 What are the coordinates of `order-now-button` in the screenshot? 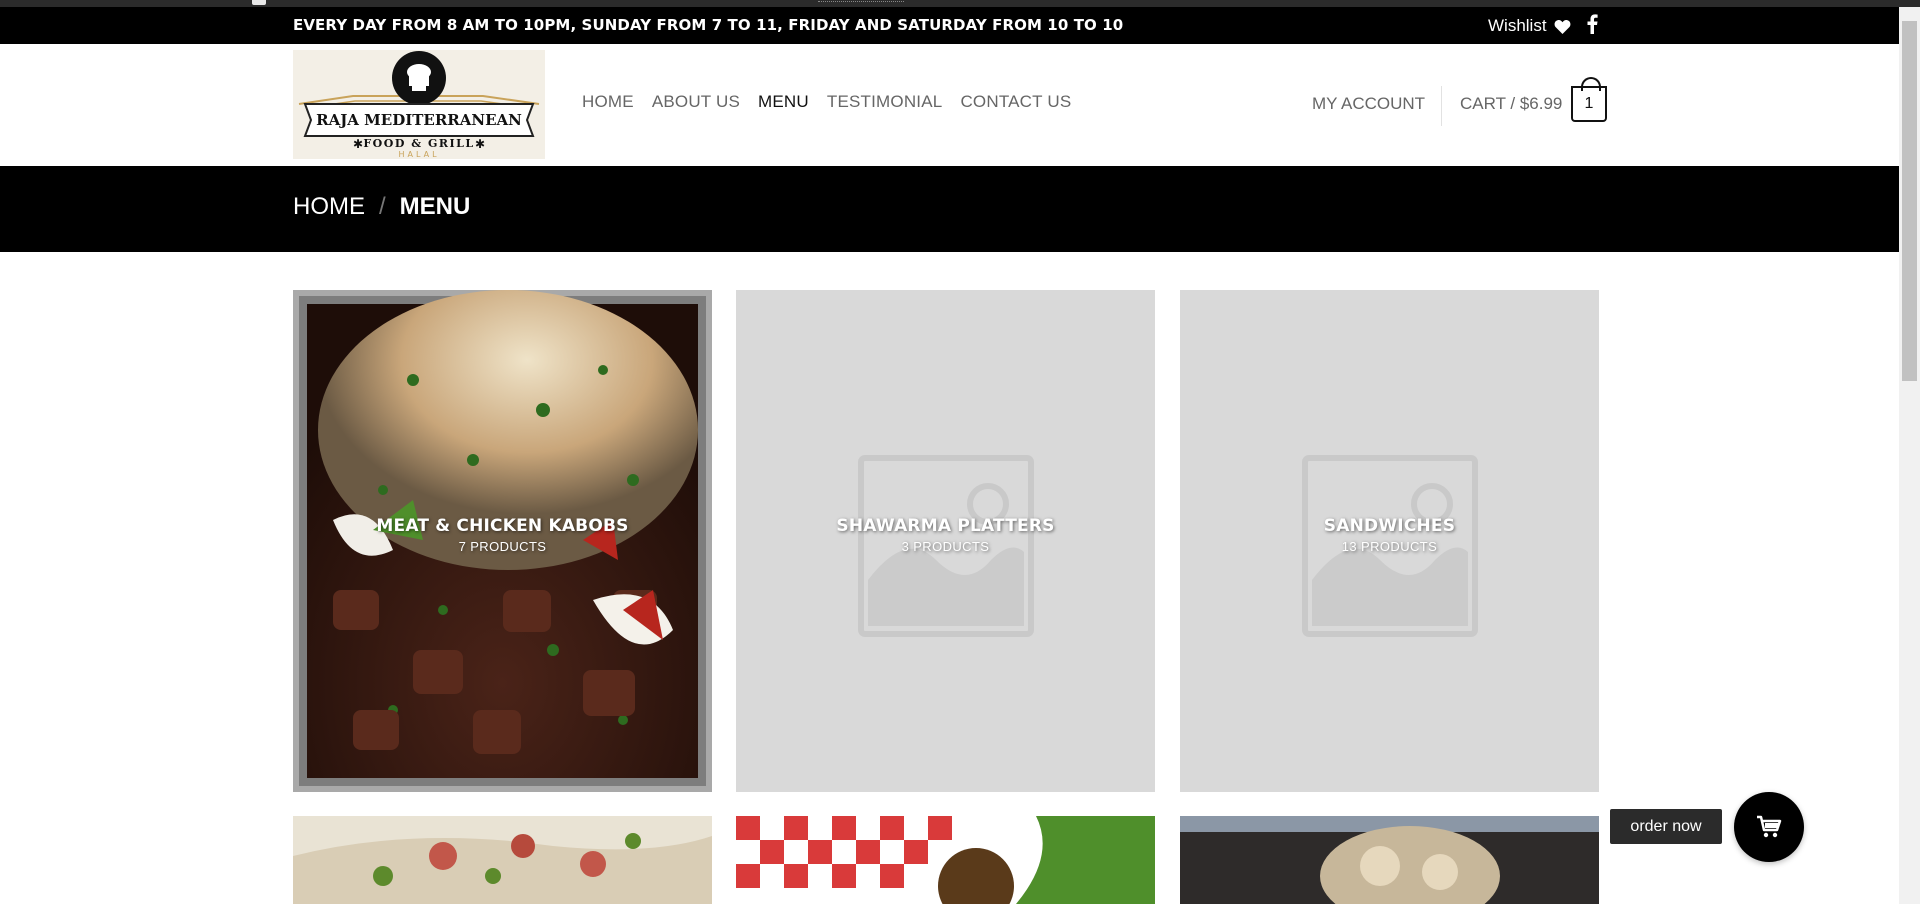 It's located at (1769, 827).